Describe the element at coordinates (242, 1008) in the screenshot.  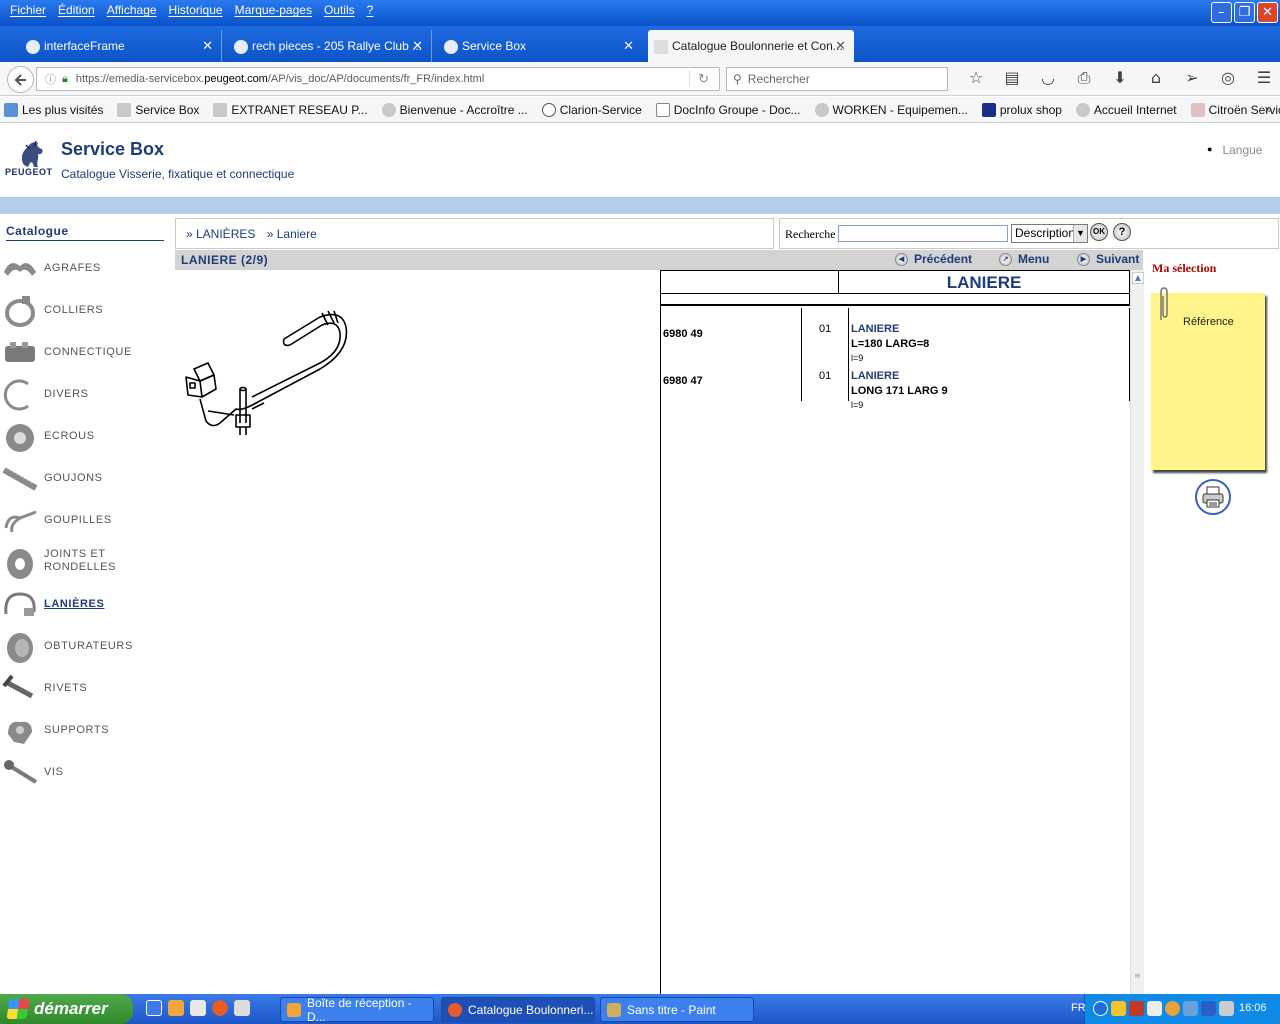
I see `calculator-icon` at that location.